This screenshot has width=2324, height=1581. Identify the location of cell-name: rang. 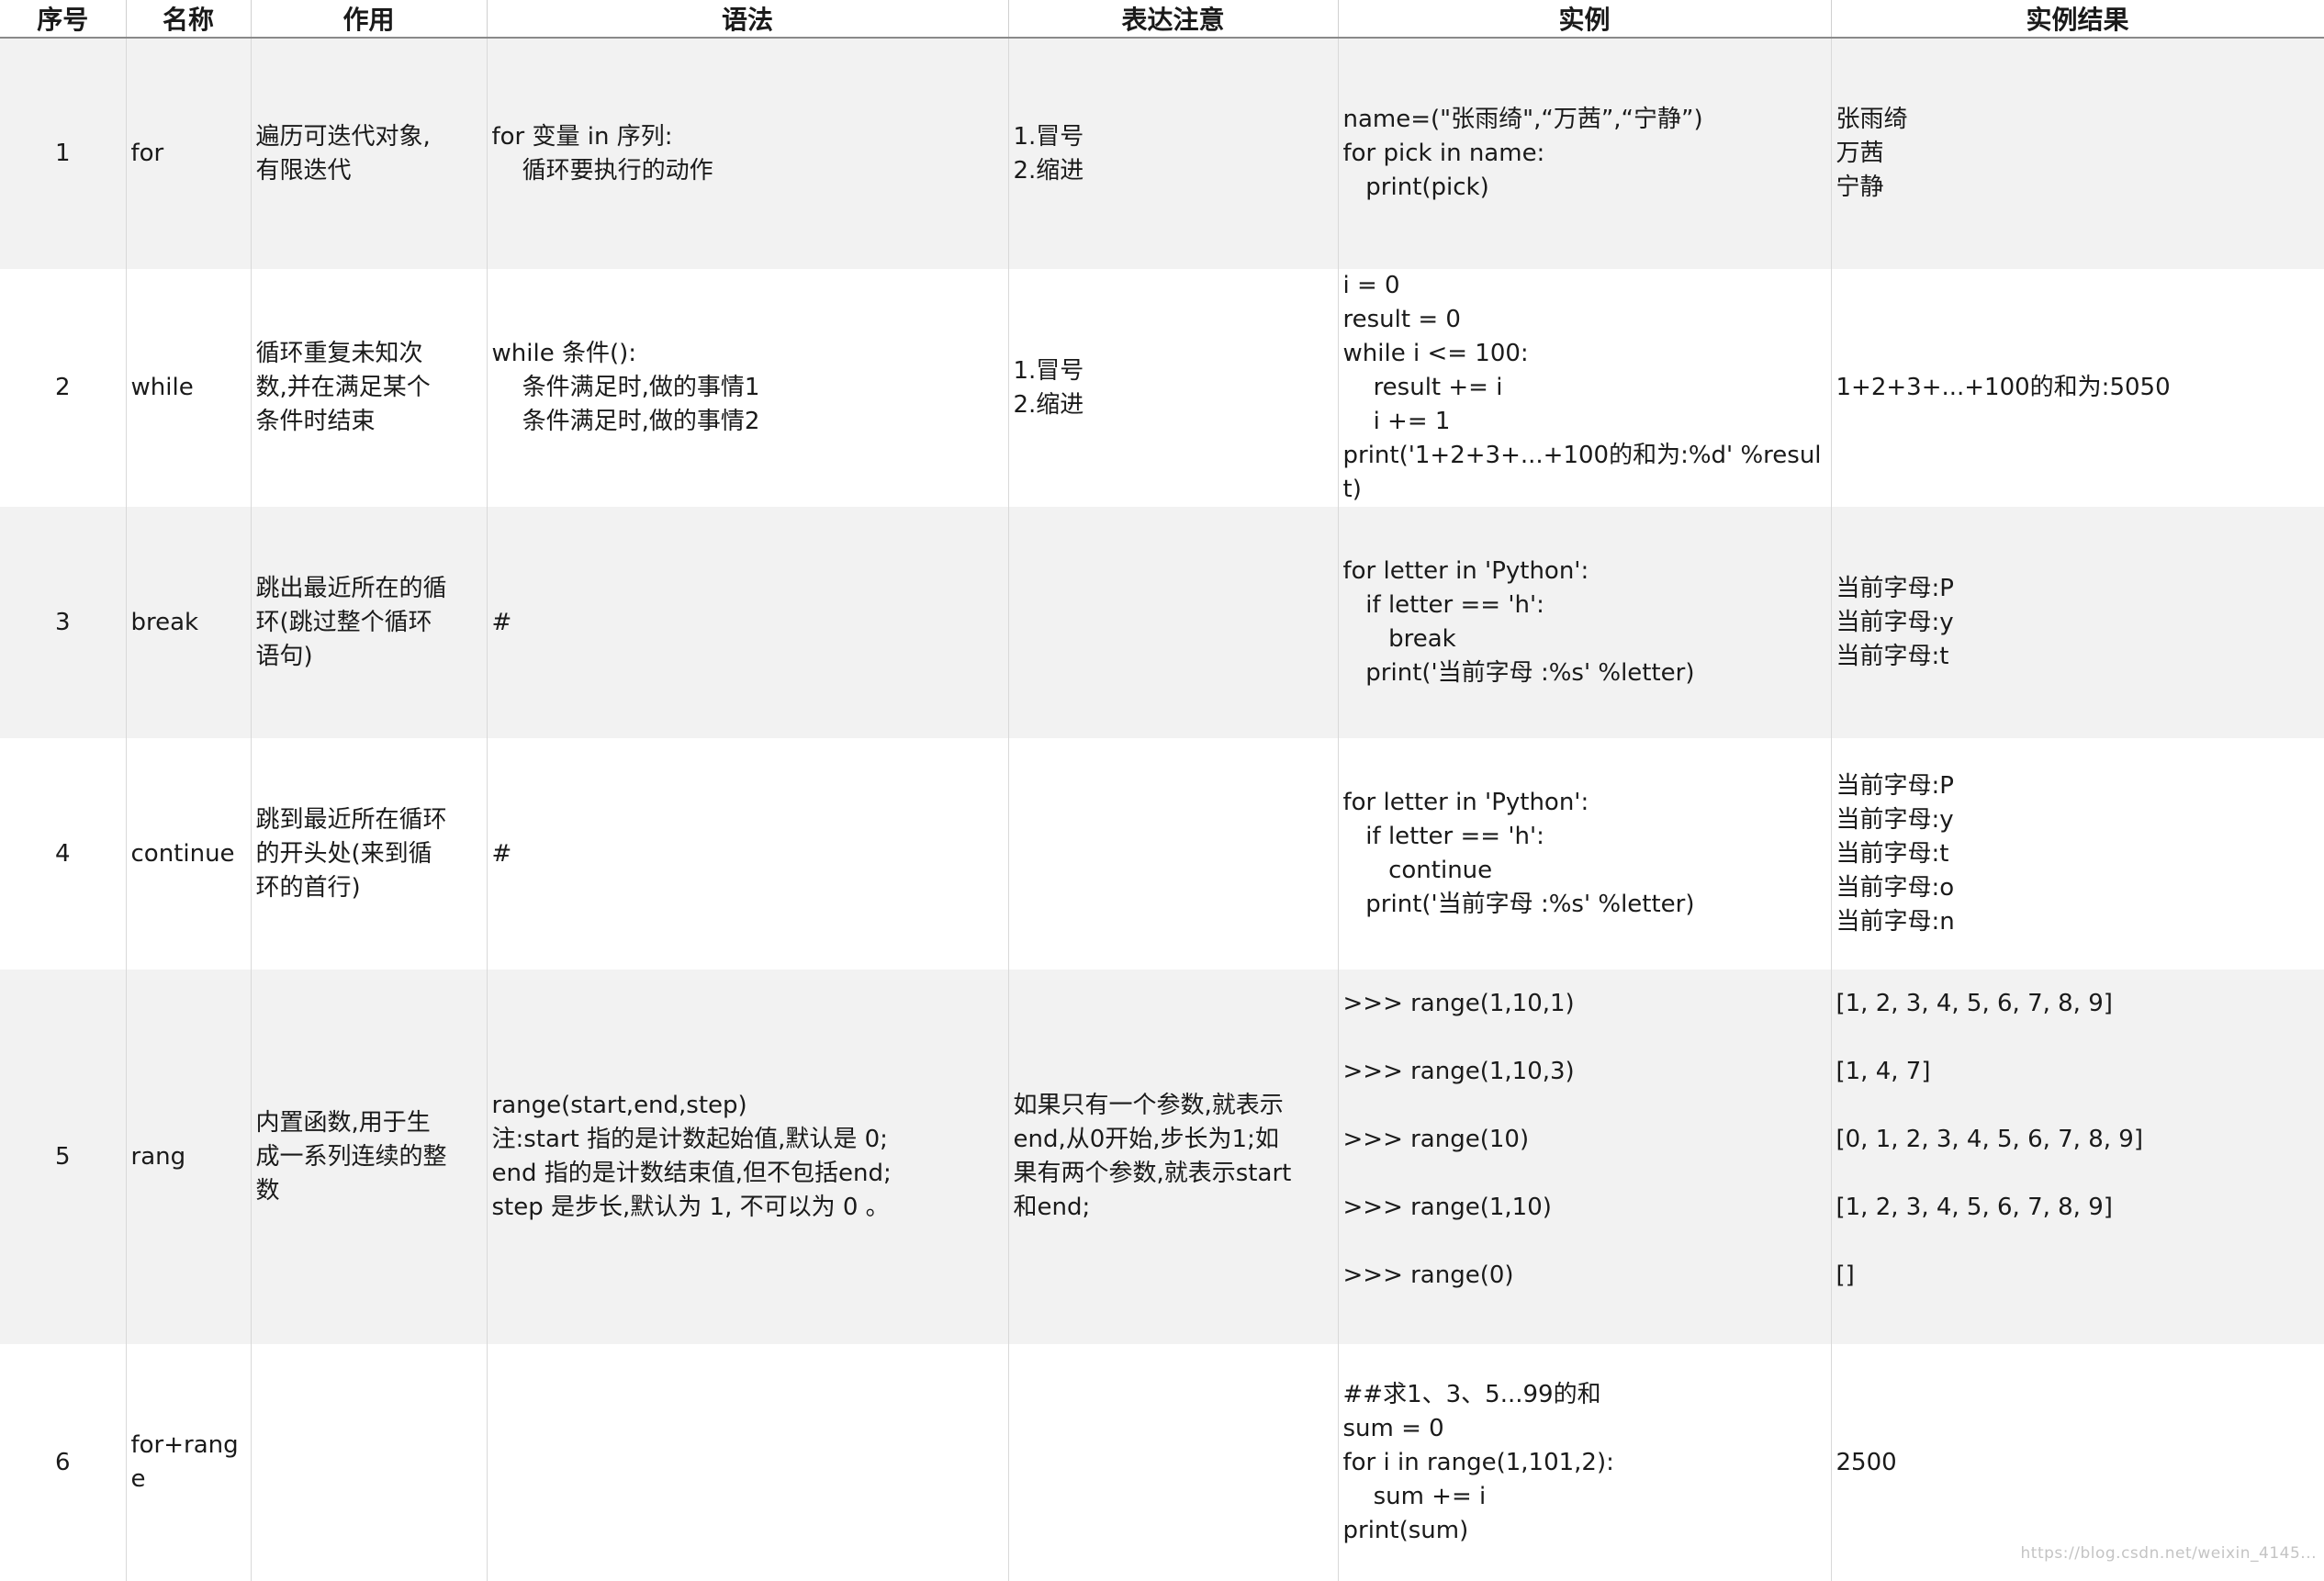
(189, 1157).